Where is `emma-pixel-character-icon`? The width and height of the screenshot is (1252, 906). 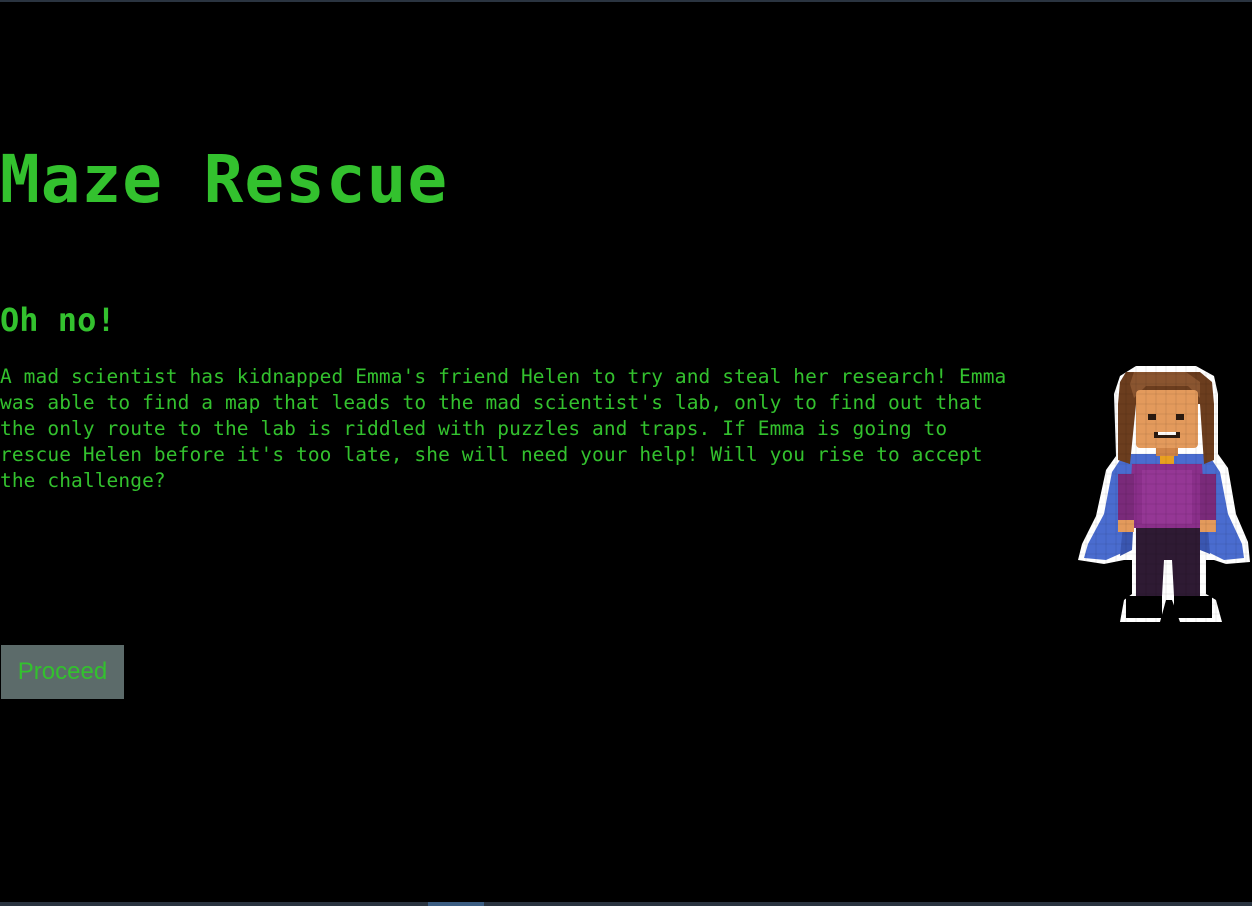 emma-pixel-character-icon is located at coordinates (1164, 494).